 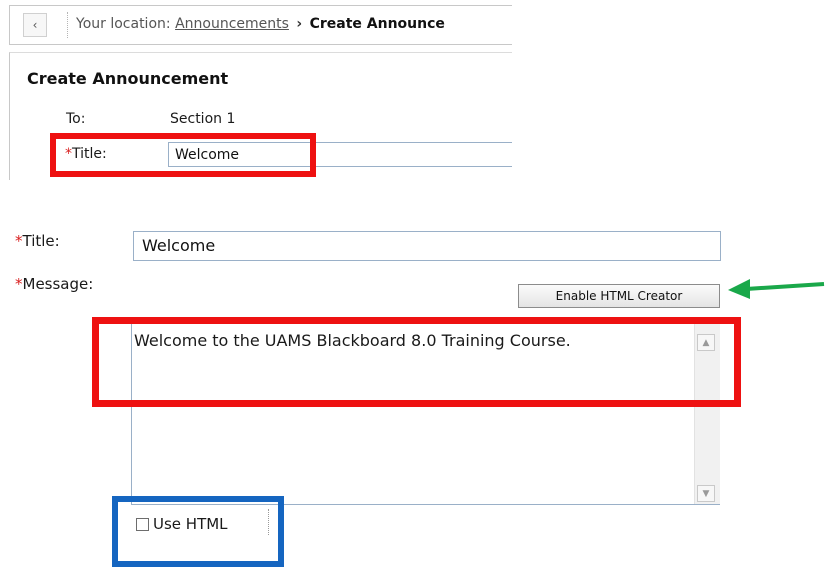 What do you see at coordinates (427, 246) in the screenshot?
I see `title-field: Welcome` at bounding box center [427, 246].